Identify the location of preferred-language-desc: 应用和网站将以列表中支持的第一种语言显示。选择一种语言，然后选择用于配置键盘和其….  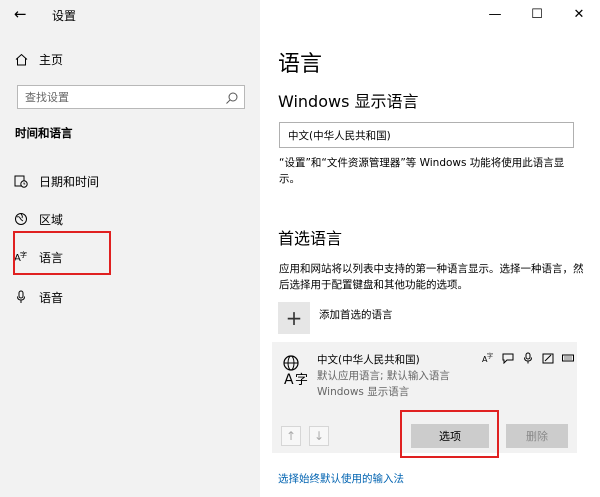
(431, 277).